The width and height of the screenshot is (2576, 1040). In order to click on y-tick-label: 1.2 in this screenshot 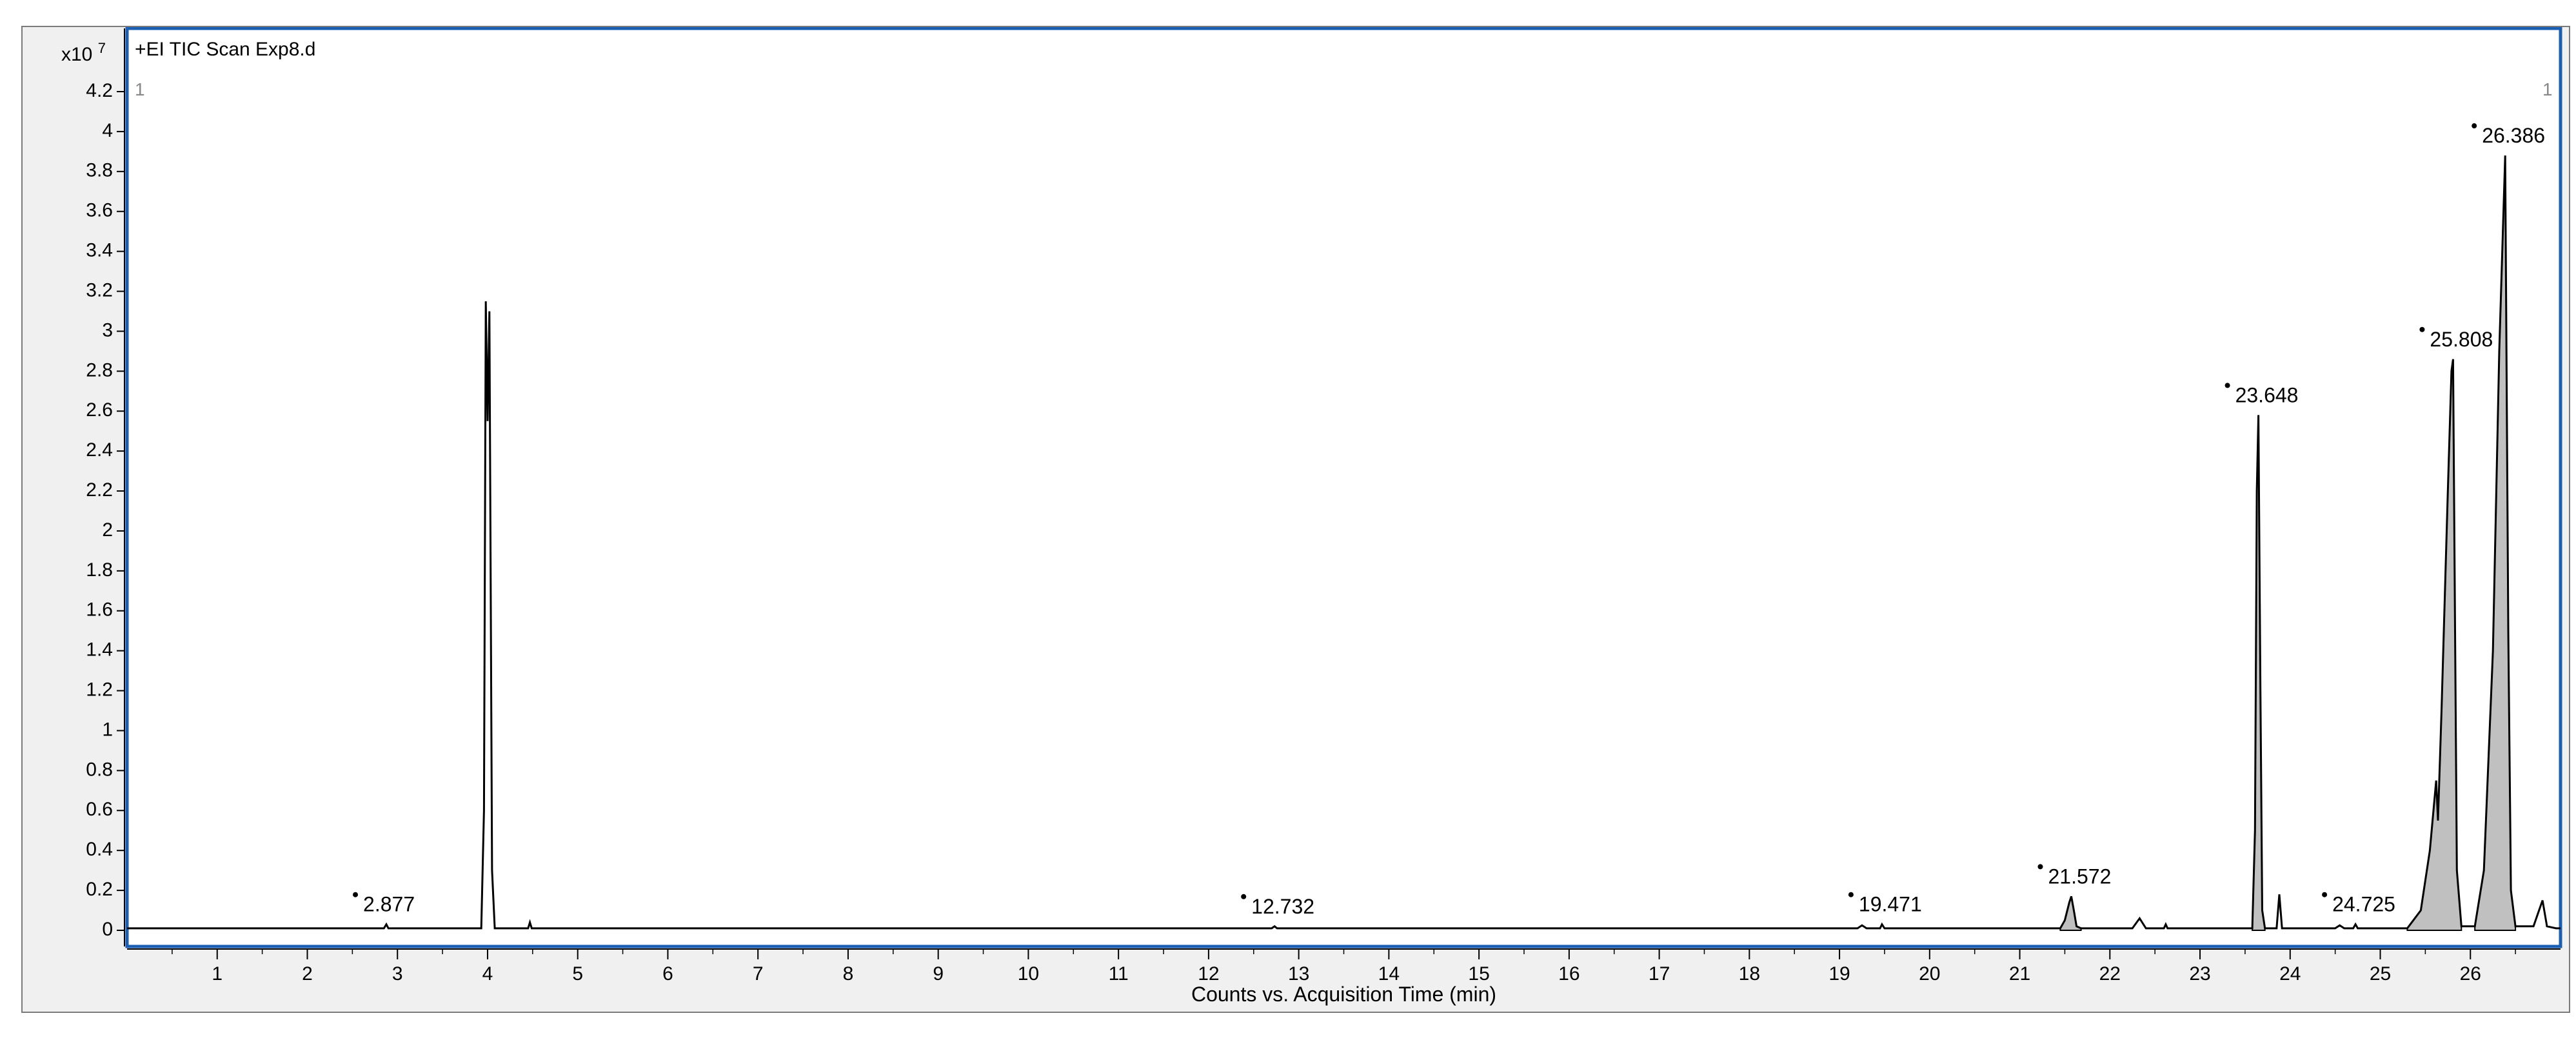, I will do `click(99, 690)`.